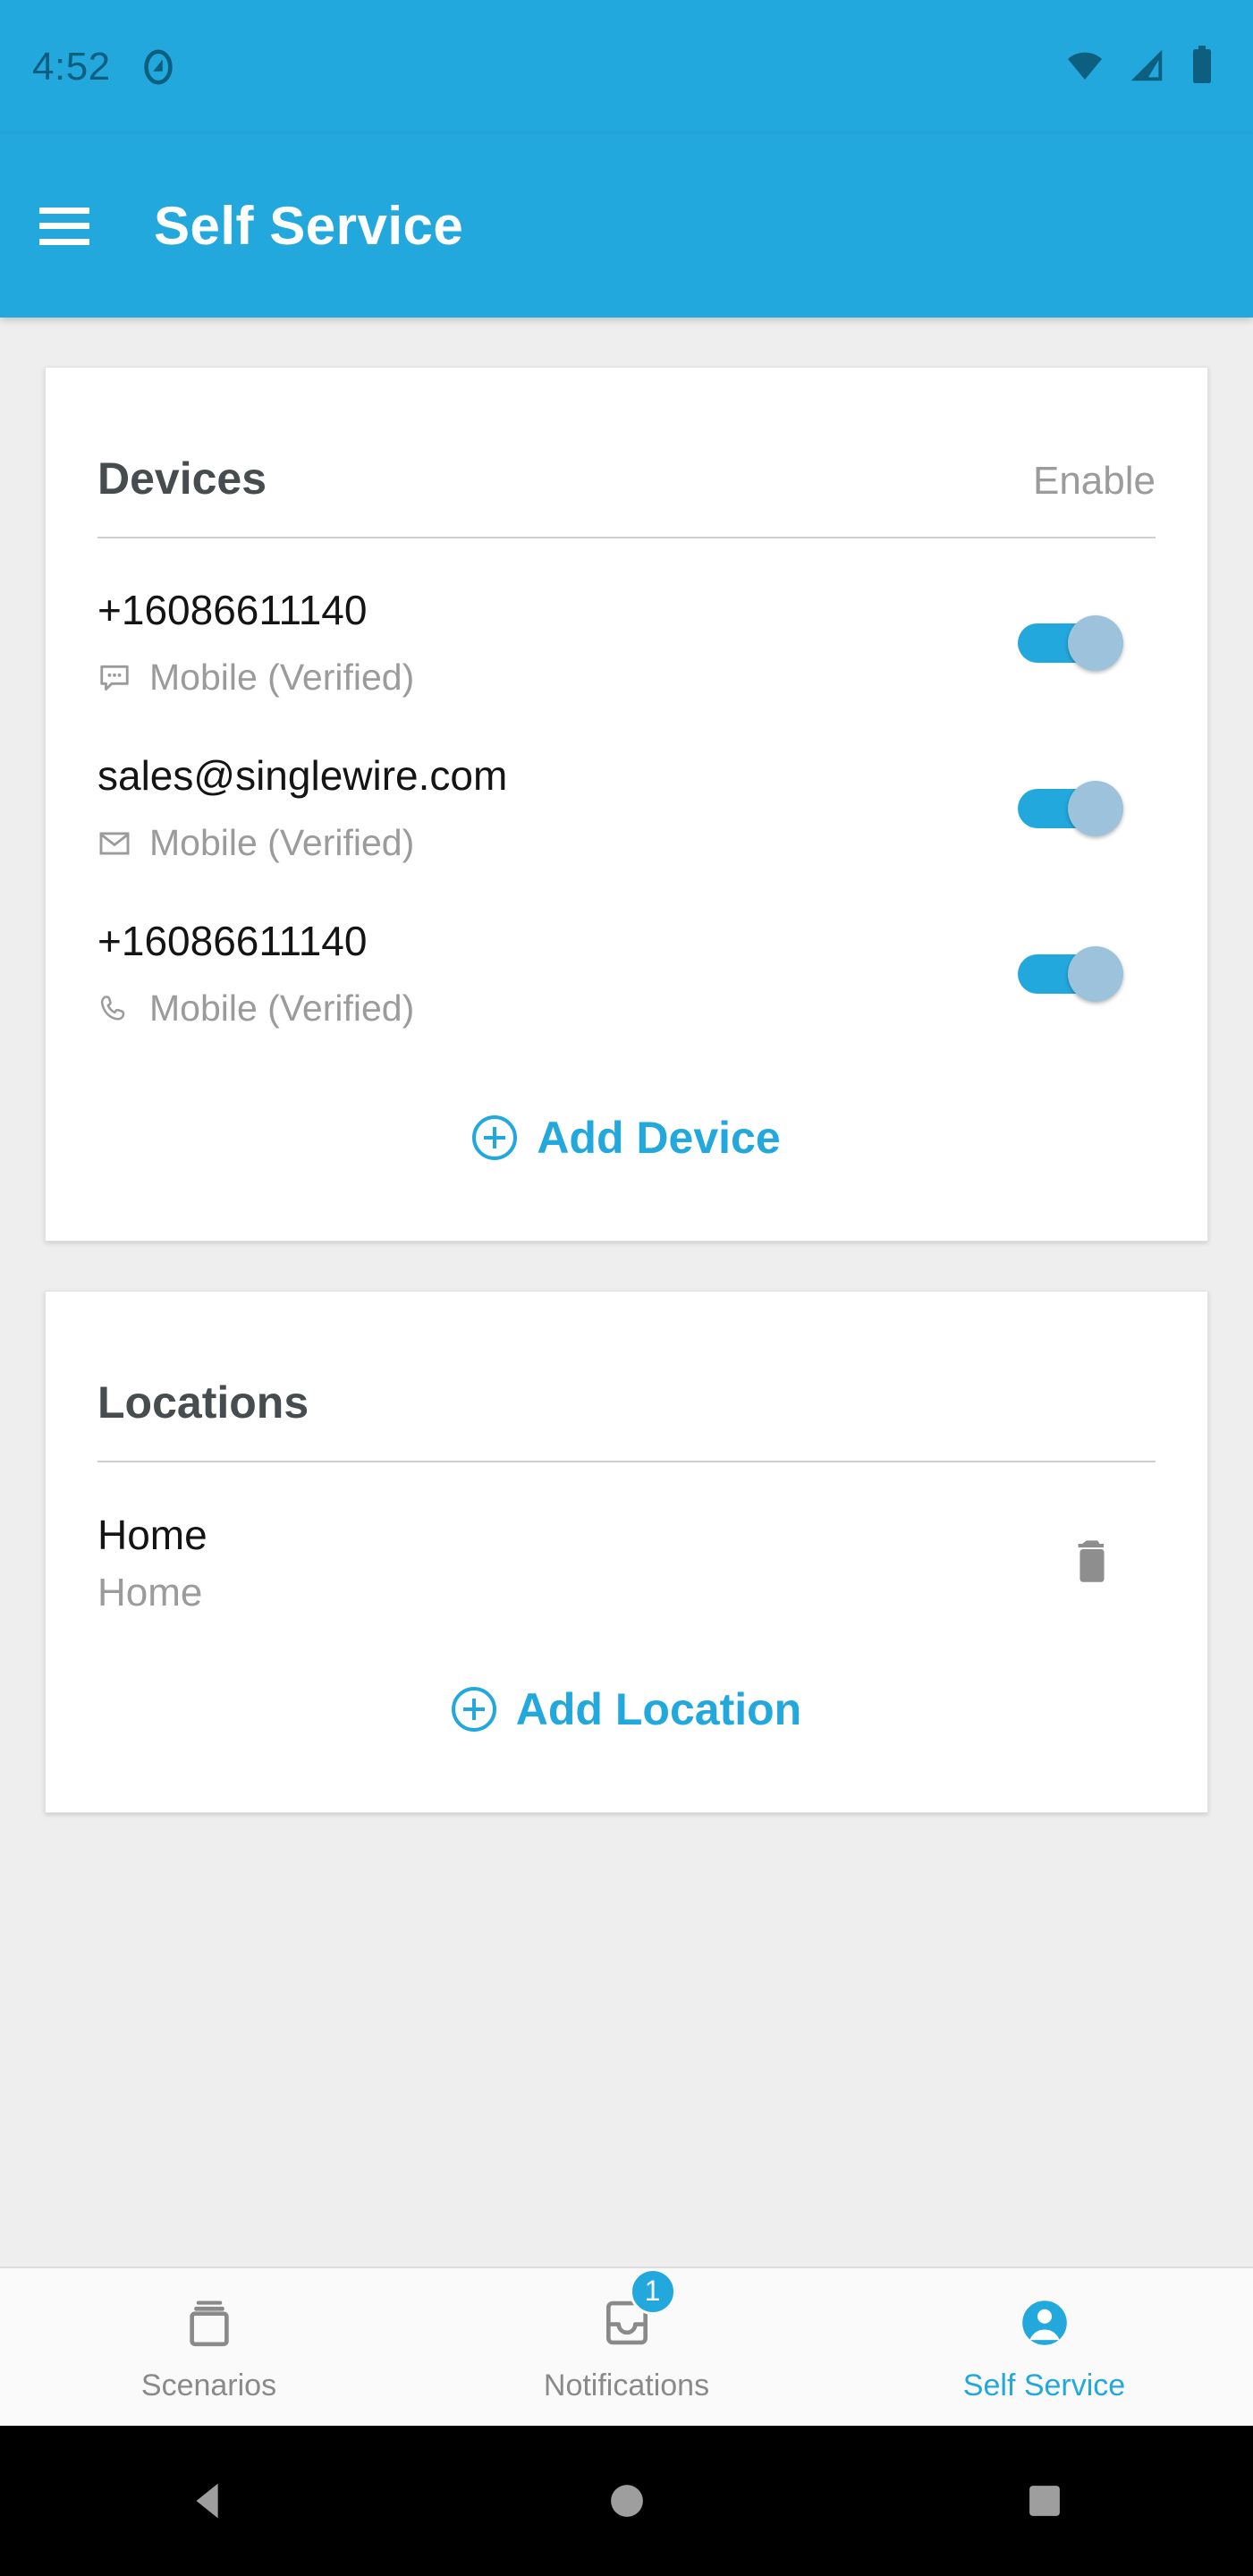 This screenshot has width=1253, height=2576. What do you see at coordinates (309, 226) in the screenshot?
I see `page-title: Self Service` at bounding box center [309, 226].